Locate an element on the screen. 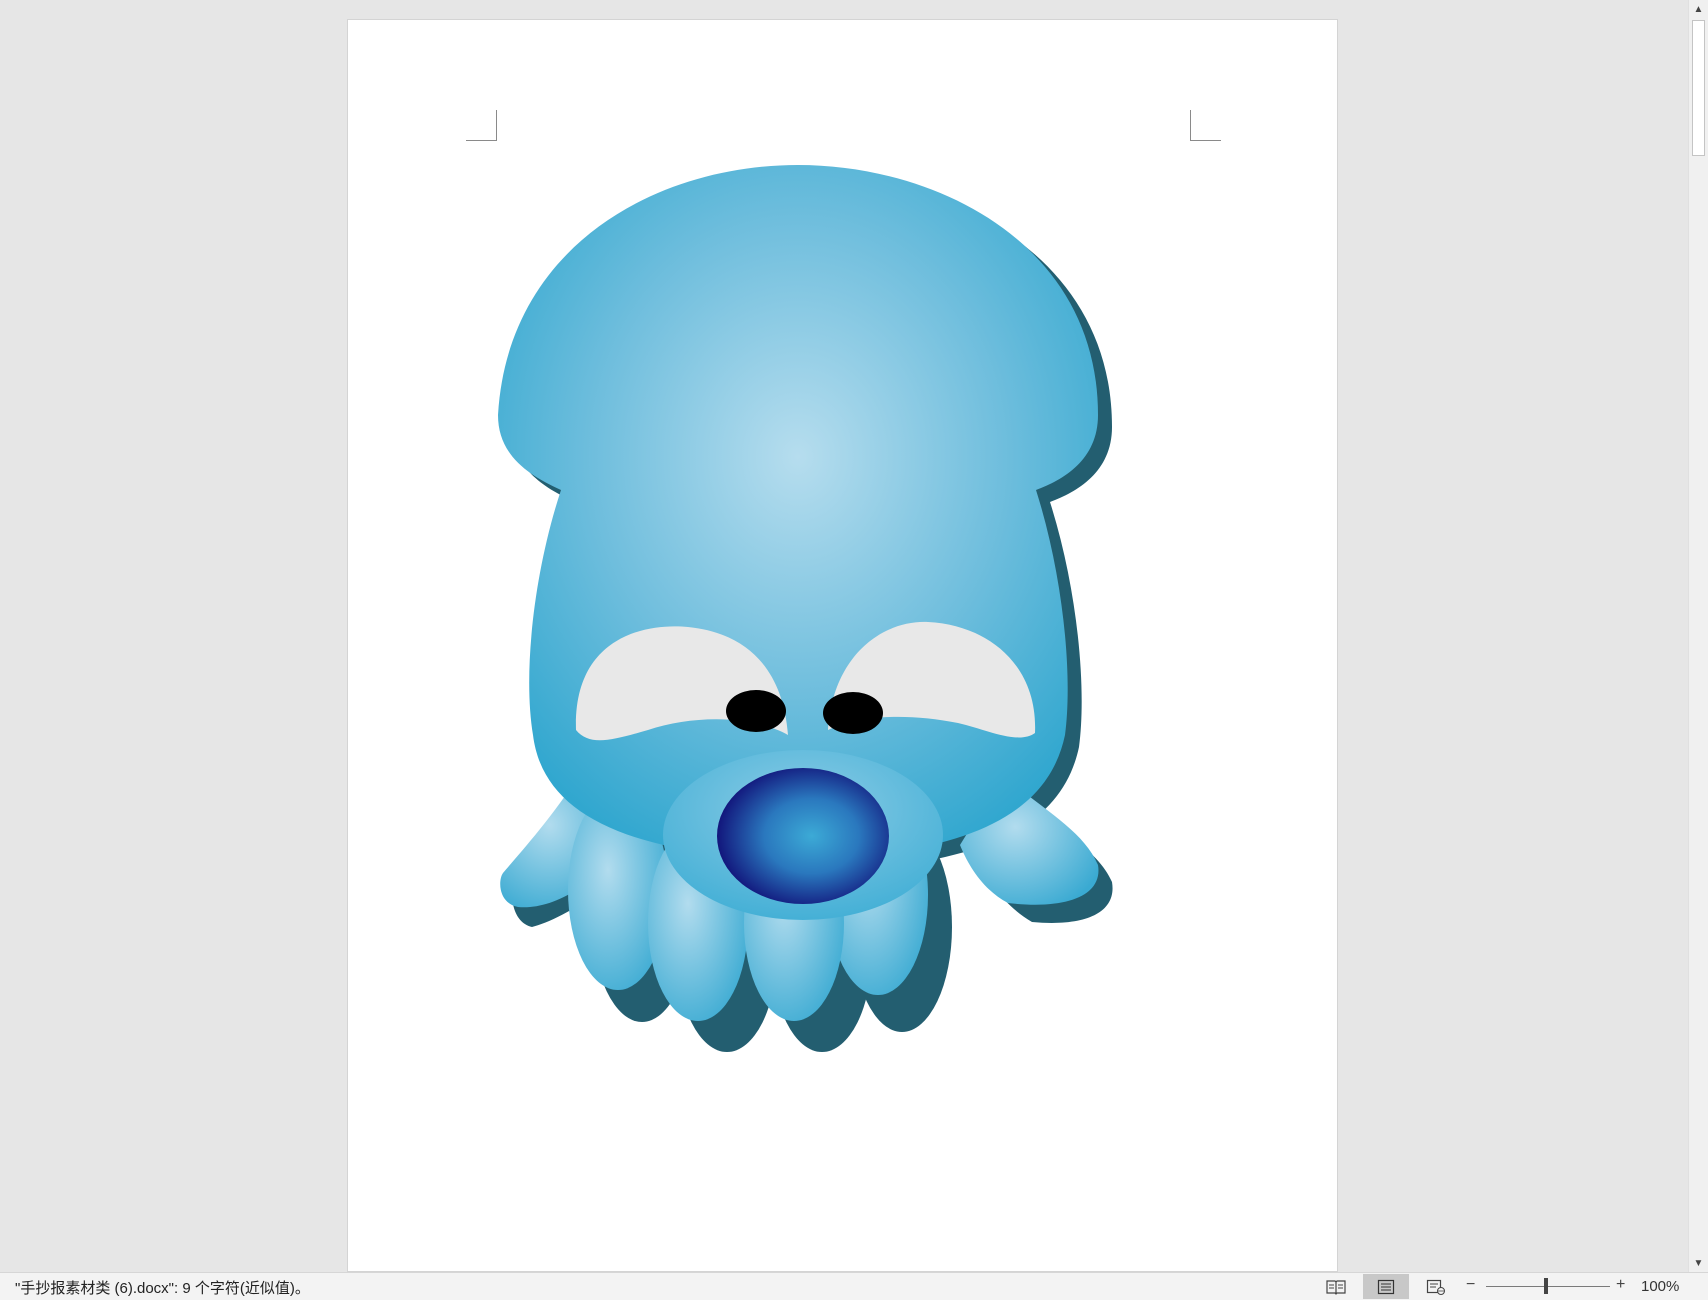 The width and height of the screenshot is (1708, 1300). zoom-slider-thumb is located at coordinates (1546, 1286).